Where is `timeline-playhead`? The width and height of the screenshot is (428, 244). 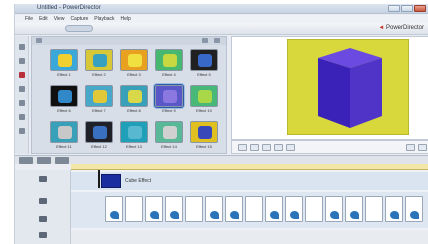
timeline-playhead is located at coordinates (99, 179).